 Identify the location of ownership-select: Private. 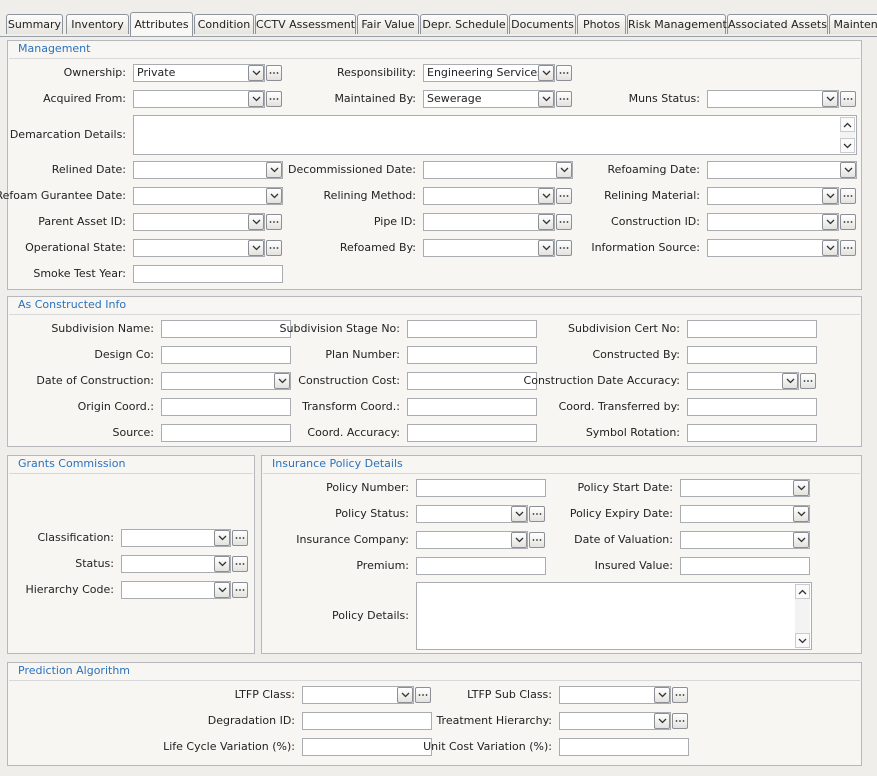
(199, 73).